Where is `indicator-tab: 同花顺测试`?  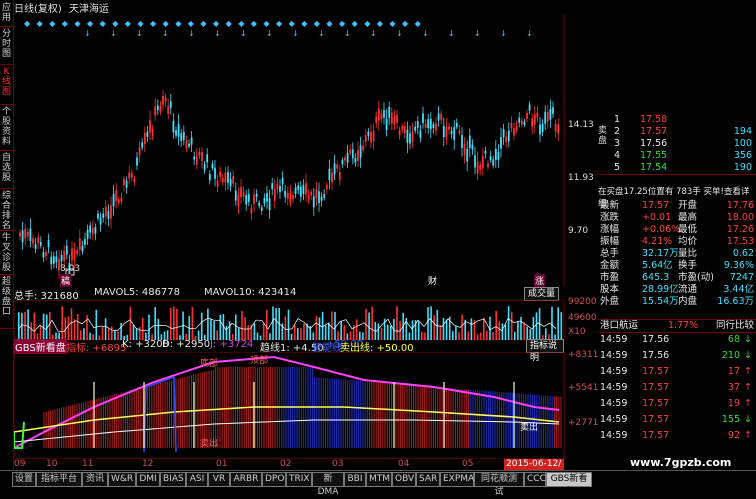 indicator-tab: 同花顺测试 is located at coordinates (499, 484).